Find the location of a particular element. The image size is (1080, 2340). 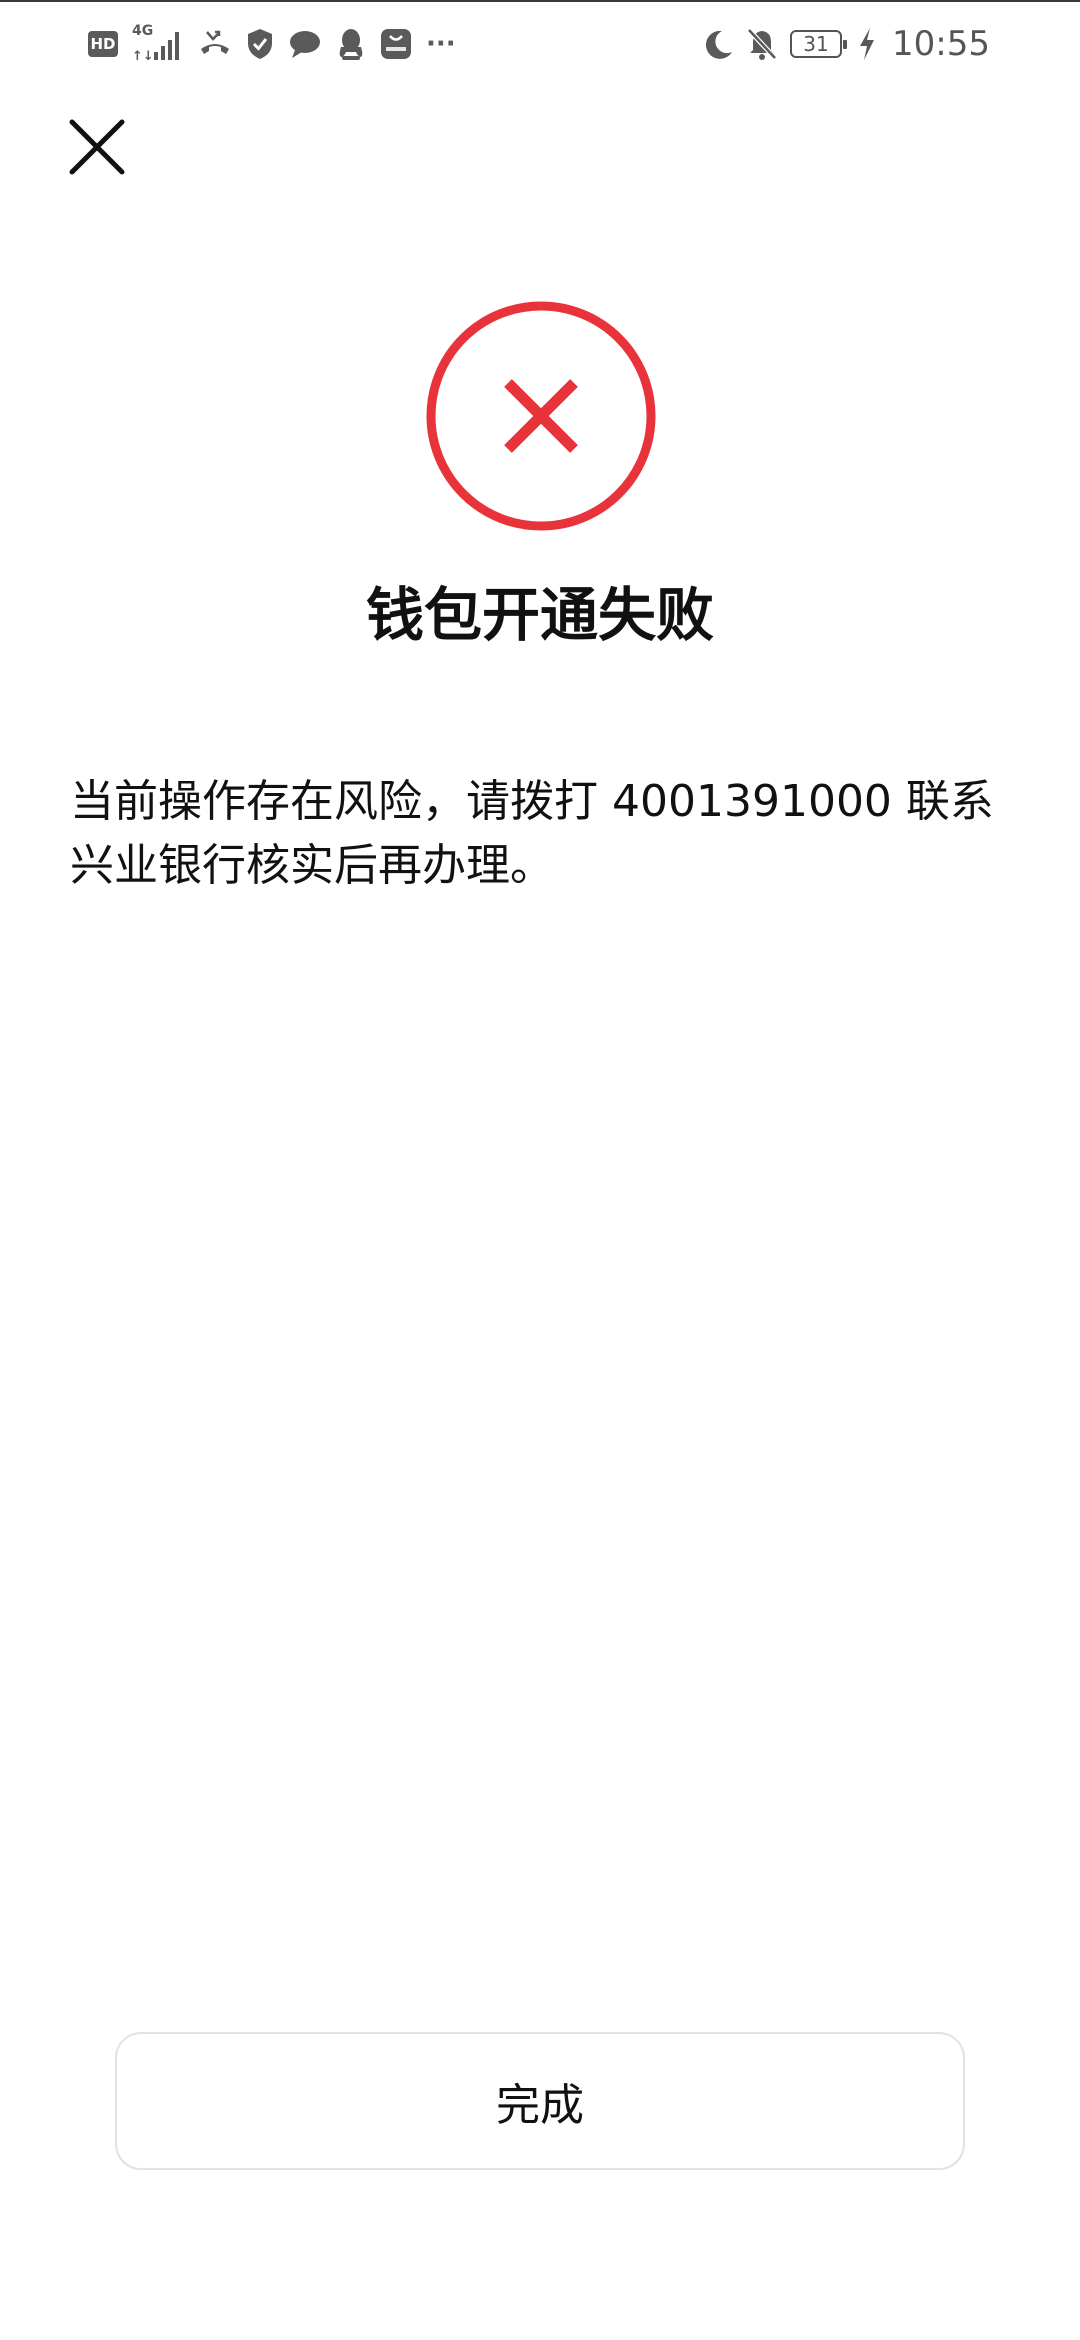

result-title: 钱包开通失败 is located at coordinates (539, 615).